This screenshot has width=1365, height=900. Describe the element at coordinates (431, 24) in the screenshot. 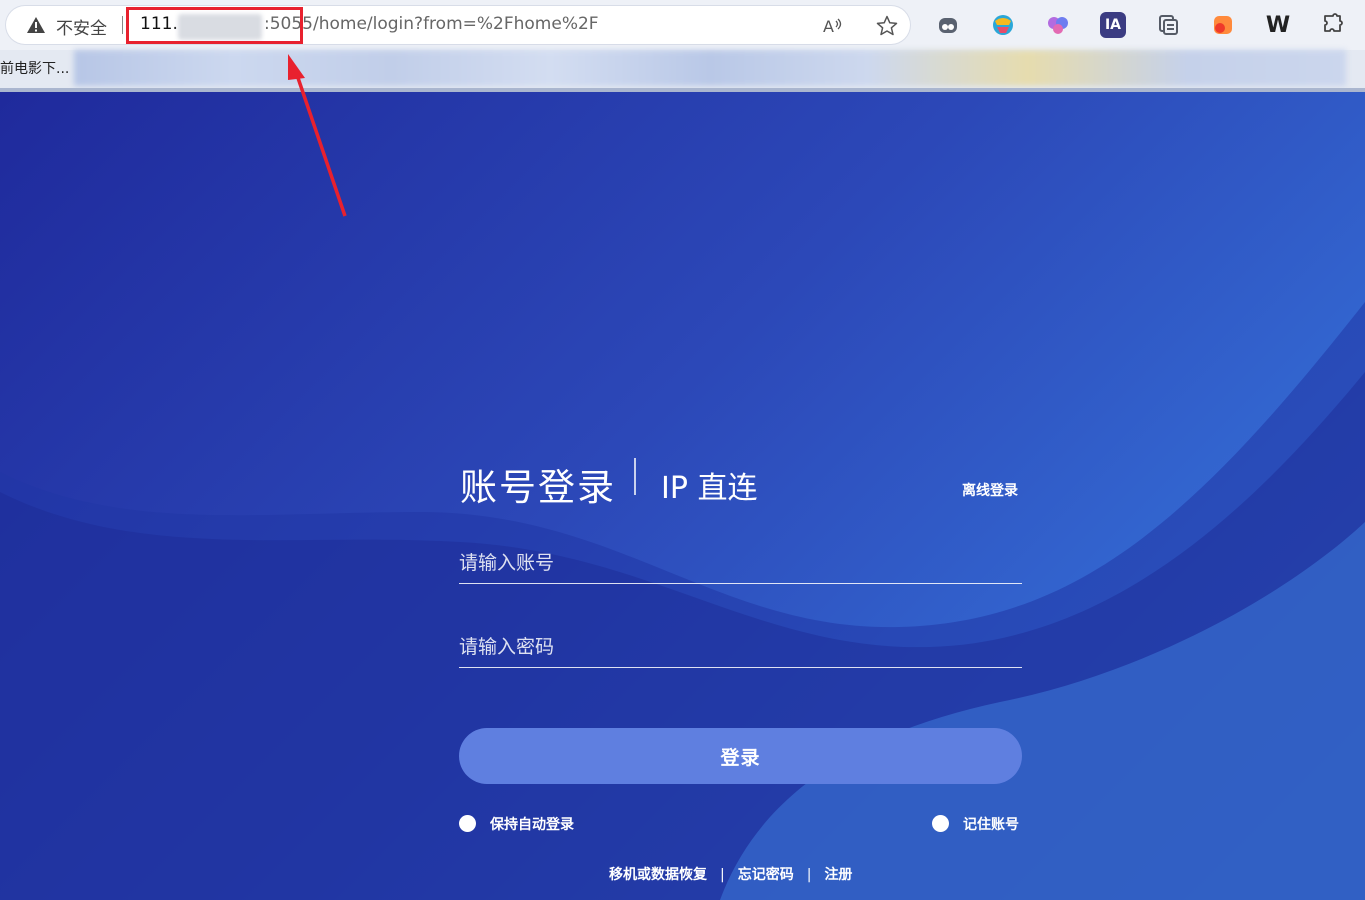

I see `url-port-path: :5055/home/login?from=%2Fhome%2F` at that location.